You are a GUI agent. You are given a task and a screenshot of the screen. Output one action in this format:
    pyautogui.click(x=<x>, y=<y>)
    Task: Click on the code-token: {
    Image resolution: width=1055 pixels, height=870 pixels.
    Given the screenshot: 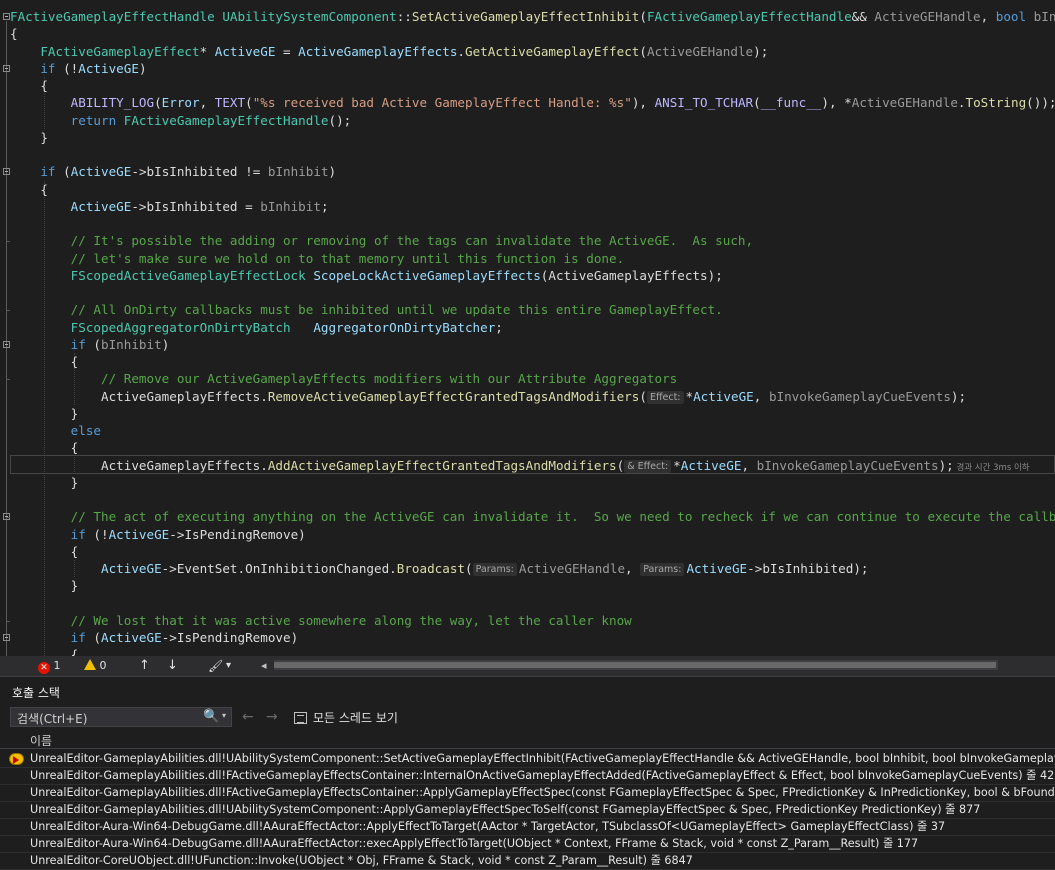 What is the action you would take?
    pyautogui.click(x=29, y=189)
    